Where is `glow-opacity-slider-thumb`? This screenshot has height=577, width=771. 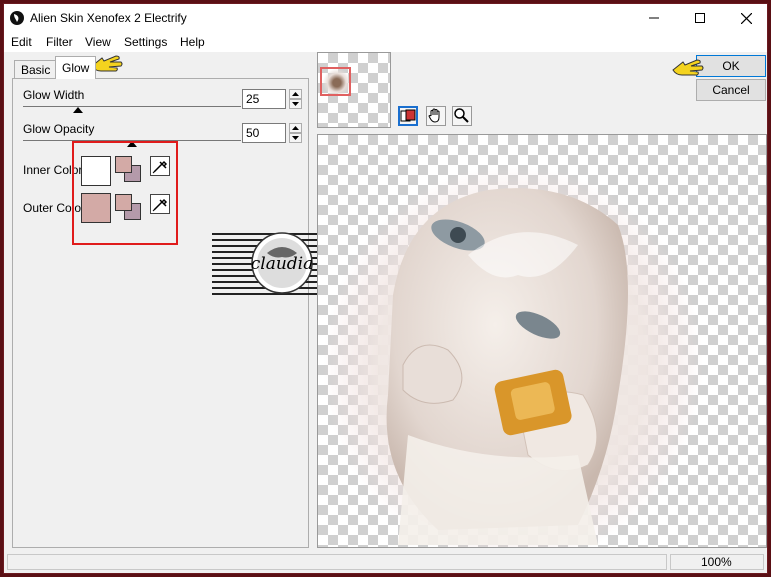 glow-opacity-slider-thumb is located at coordinates (132, 144).